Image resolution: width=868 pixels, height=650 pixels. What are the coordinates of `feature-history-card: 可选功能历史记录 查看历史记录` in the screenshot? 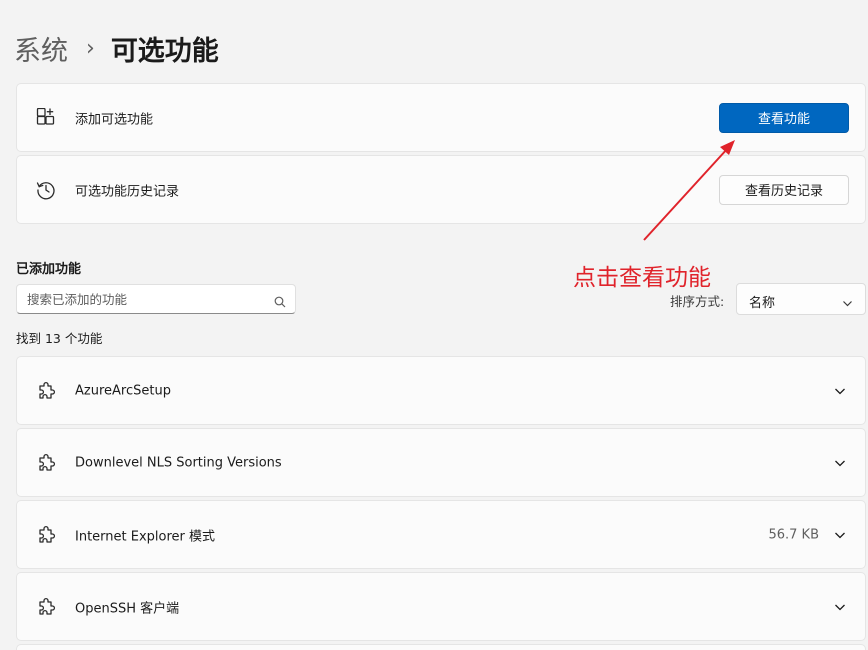 It's located at (441, 189).